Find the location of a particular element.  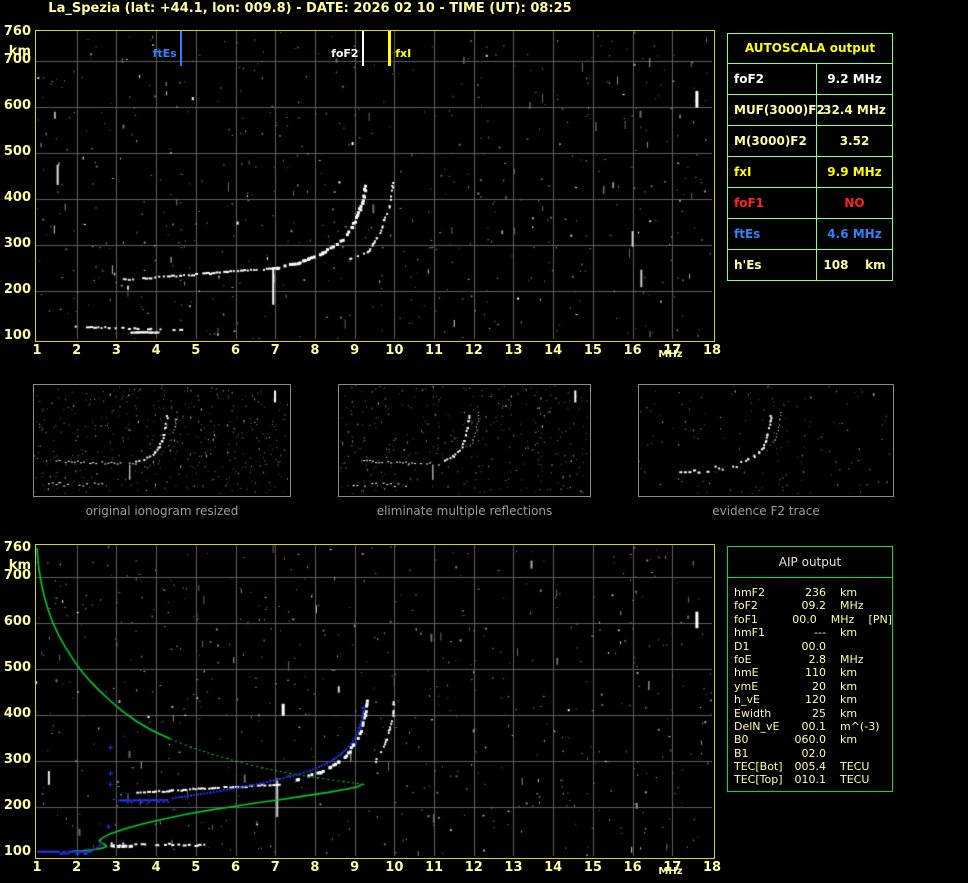

aip-row-label: foF2 is located at coordinates (746, 606).